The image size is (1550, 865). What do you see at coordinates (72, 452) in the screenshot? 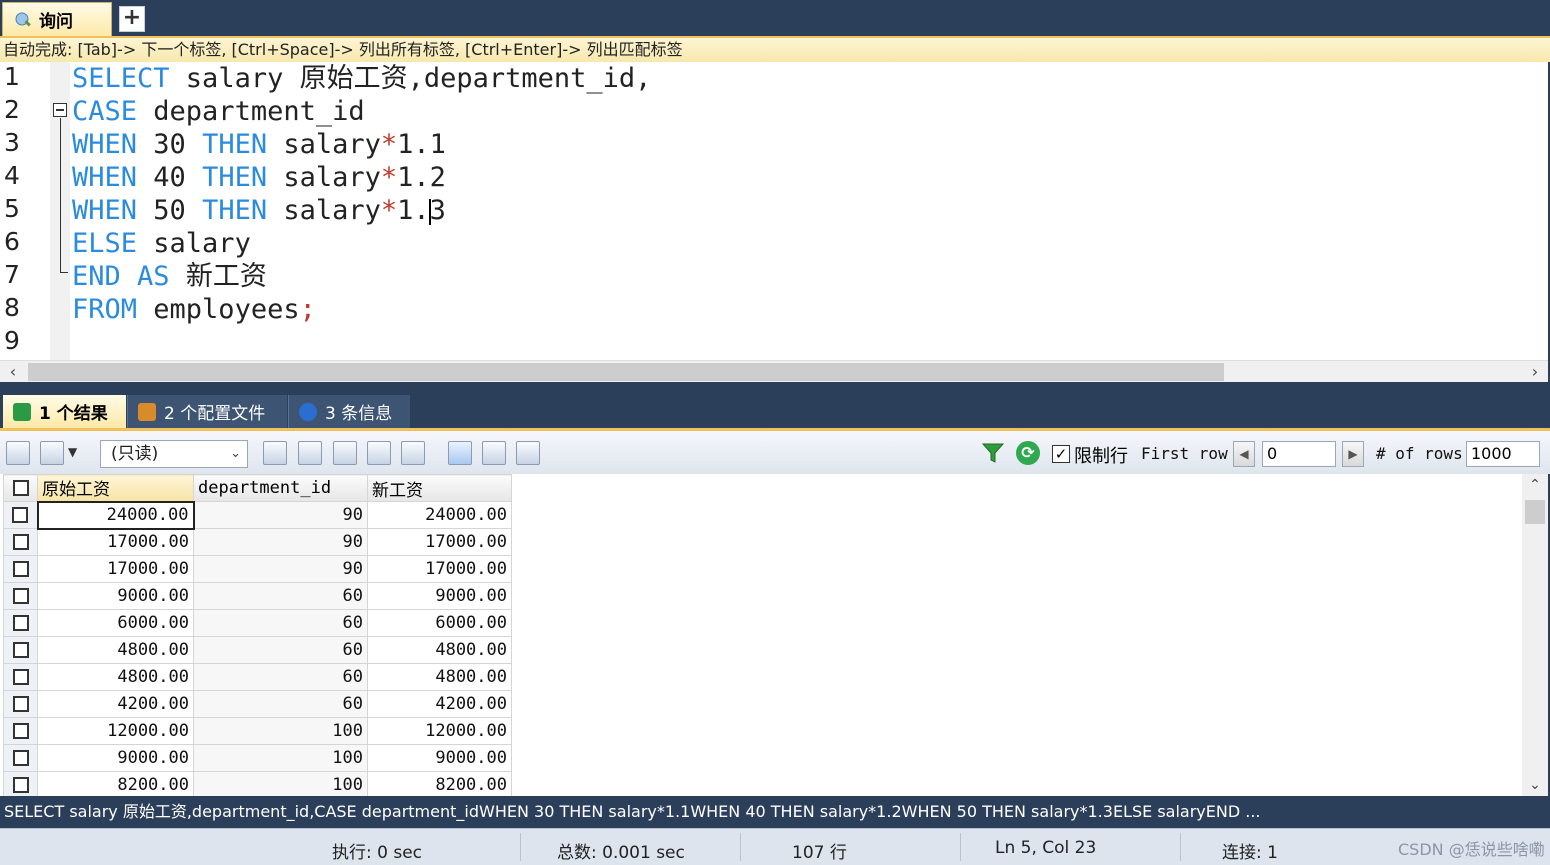
I see `chevron-down-icon: ▼` at bounding box center [72, 452].